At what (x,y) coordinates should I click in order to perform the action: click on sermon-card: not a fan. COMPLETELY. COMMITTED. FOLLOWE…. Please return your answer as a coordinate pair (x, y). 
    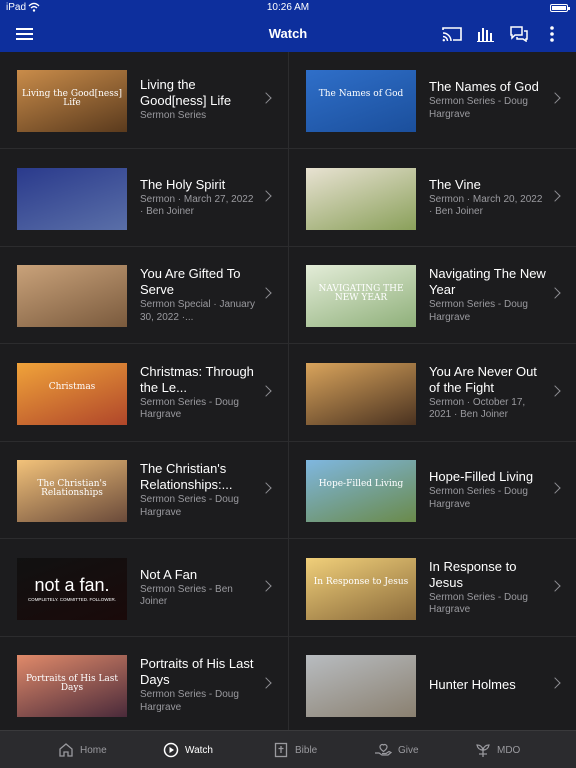
    Looking at the image, I should click on (144, 588).